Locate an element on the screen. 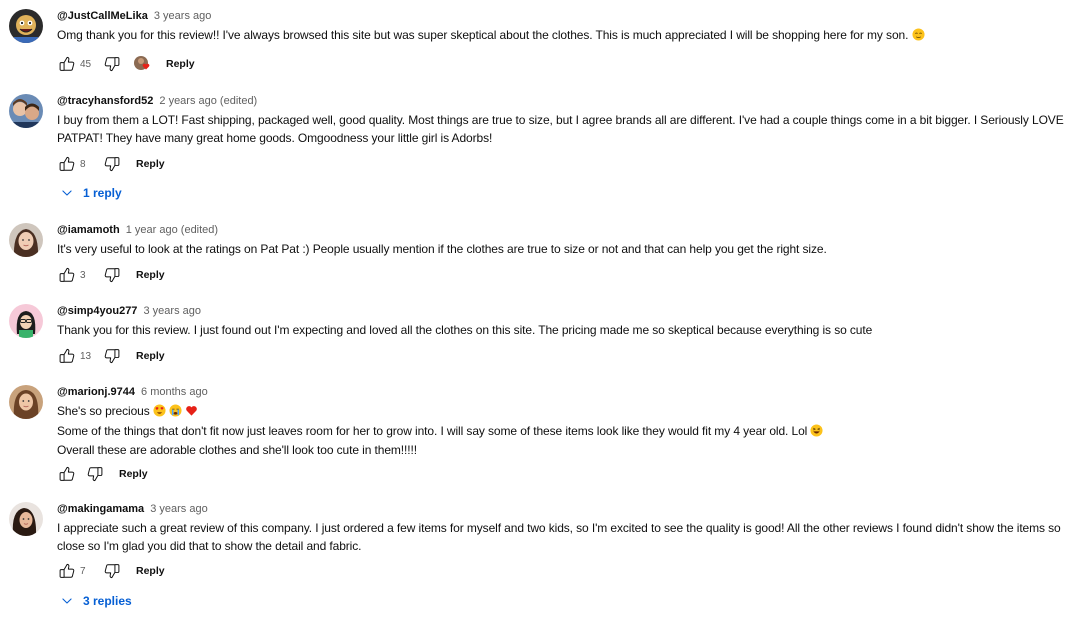 The image size is (1080, 617). comment-author: @makingamama is located at coordinates (100, 509).